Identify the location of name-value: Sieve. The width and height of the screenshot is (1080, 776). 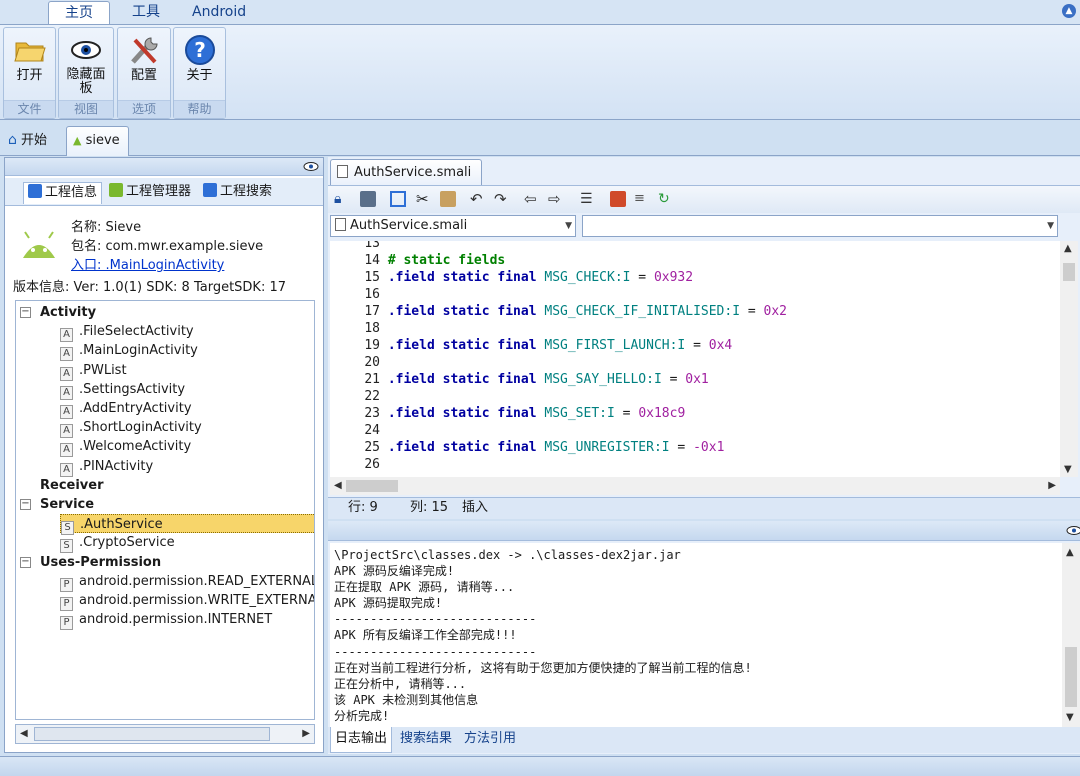
(123, 227).